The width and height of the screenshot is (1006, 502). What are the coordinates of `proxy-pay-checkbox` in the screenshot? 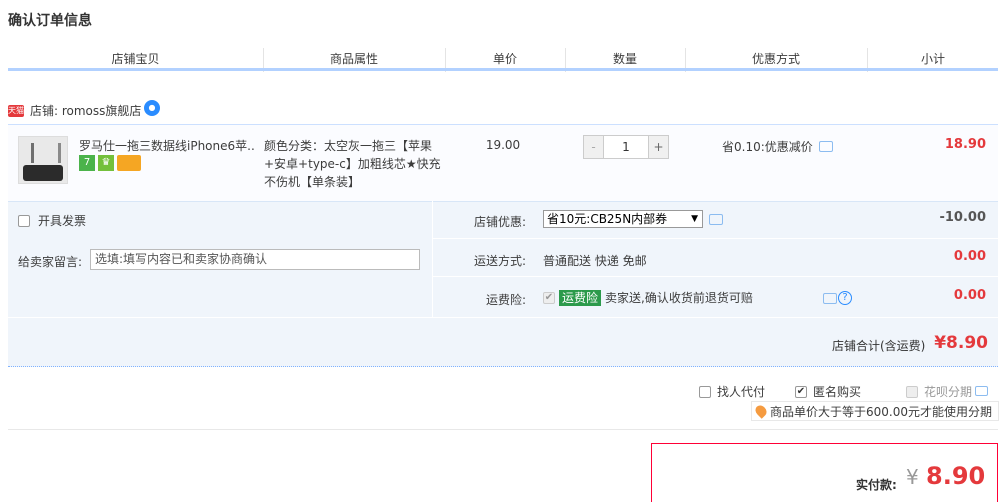 It's located at (705, 391).